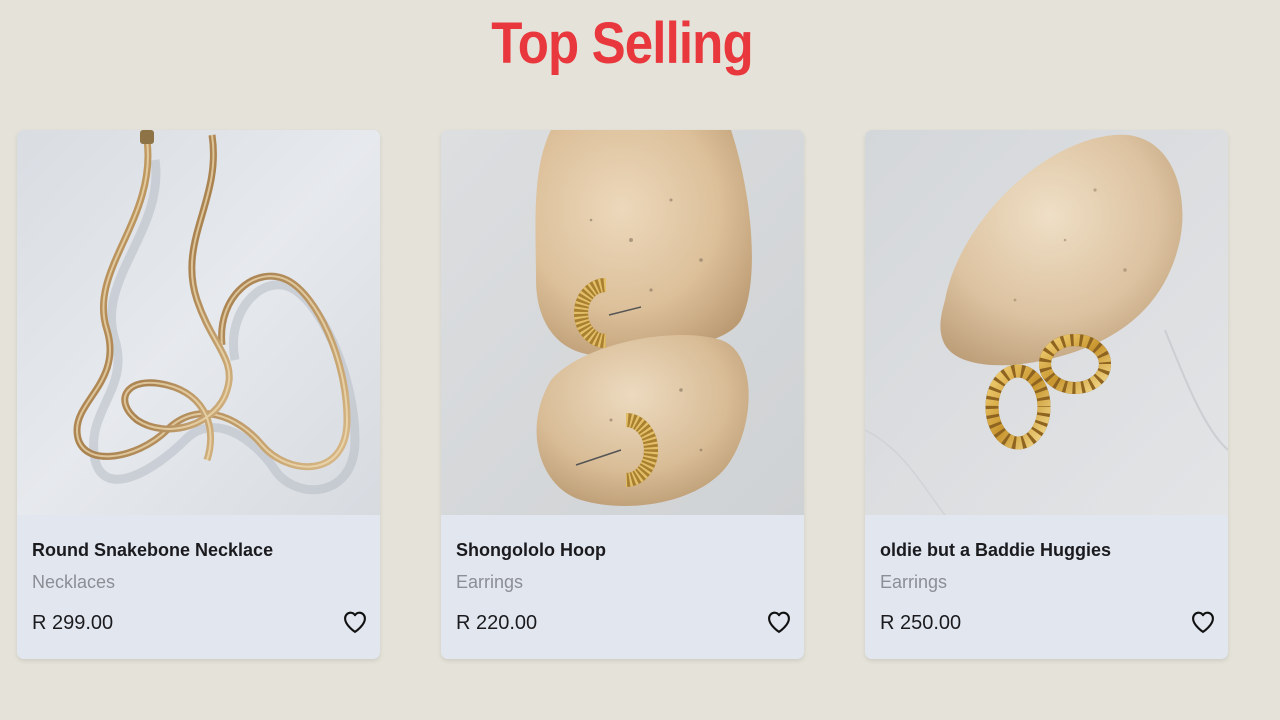  Describe the element at coordinates (995, 550) in the screenshot. I see `product-name: oldie but a Baddie Huggies` at that location.